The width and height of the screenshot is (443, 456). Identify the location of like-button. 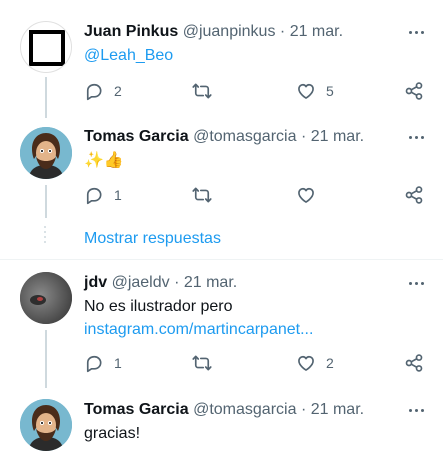
(306, 195).